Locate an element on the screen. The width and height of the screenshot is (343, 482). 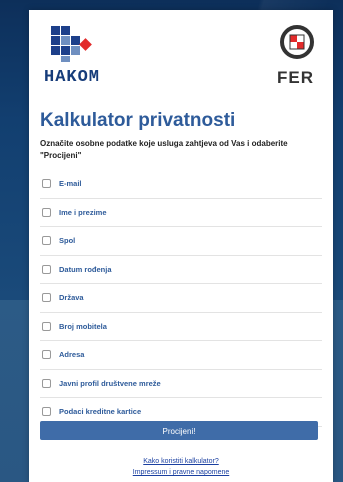
option-label: Javni profil društvene mreže is located at coordinates (110, 383).